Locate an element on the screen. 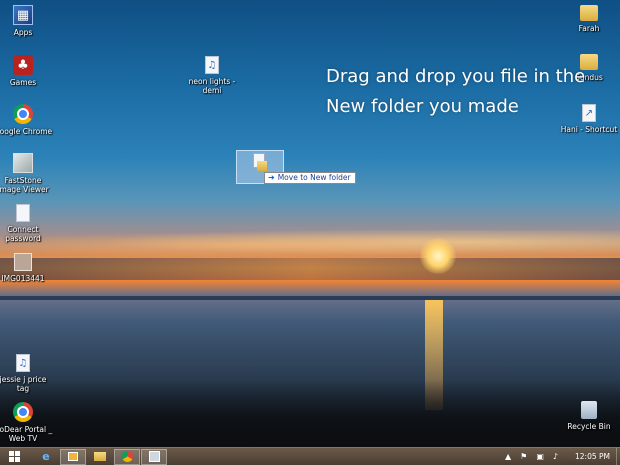 The width and height of the screenshot is (620, 465). windows-logo-icon is located at coordinates (14, 456).